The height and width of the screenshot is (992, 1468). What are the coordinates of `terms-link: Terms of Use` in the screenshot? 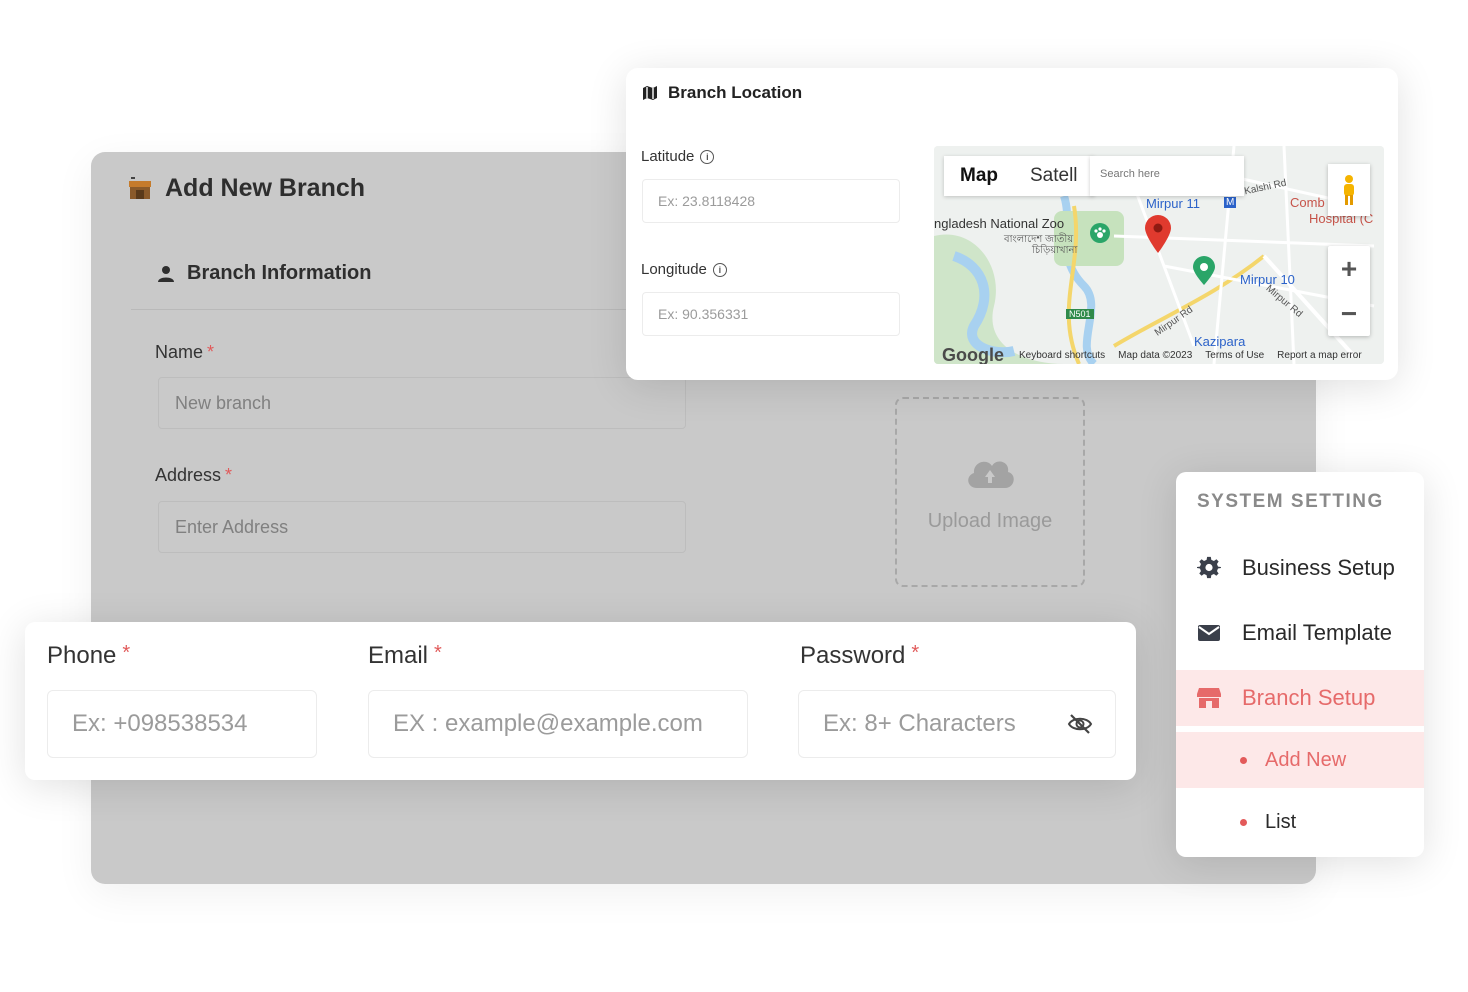 It's located at (1234, 355).